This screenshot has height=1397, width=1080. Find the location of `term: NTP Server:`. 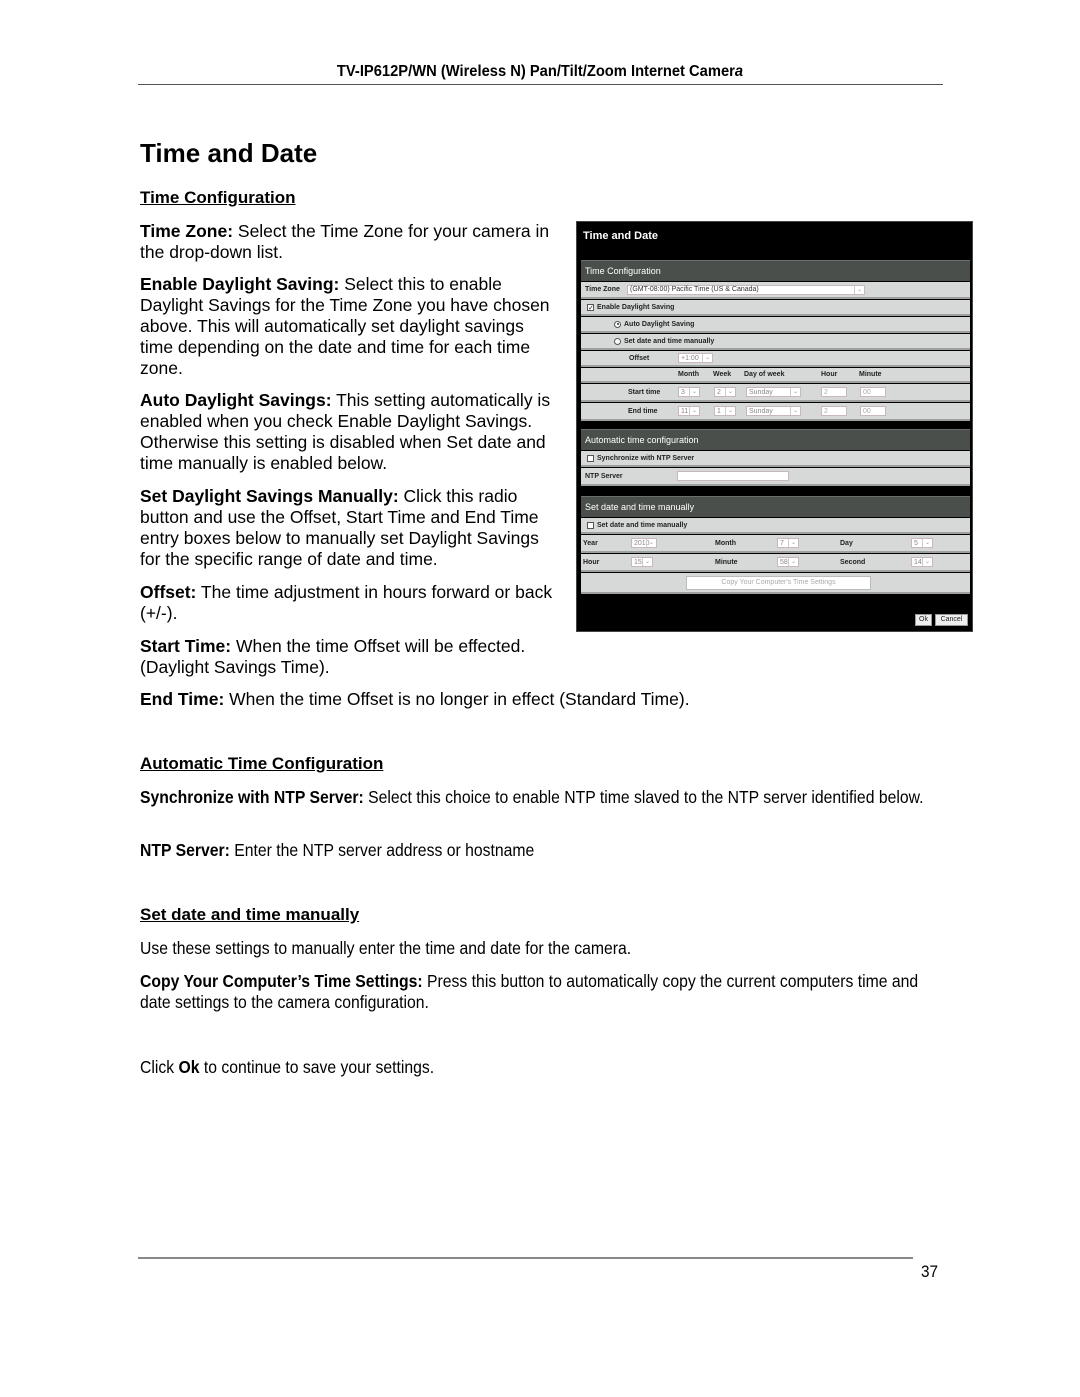

term: NTP Server: is located at coordinates (185, 850).